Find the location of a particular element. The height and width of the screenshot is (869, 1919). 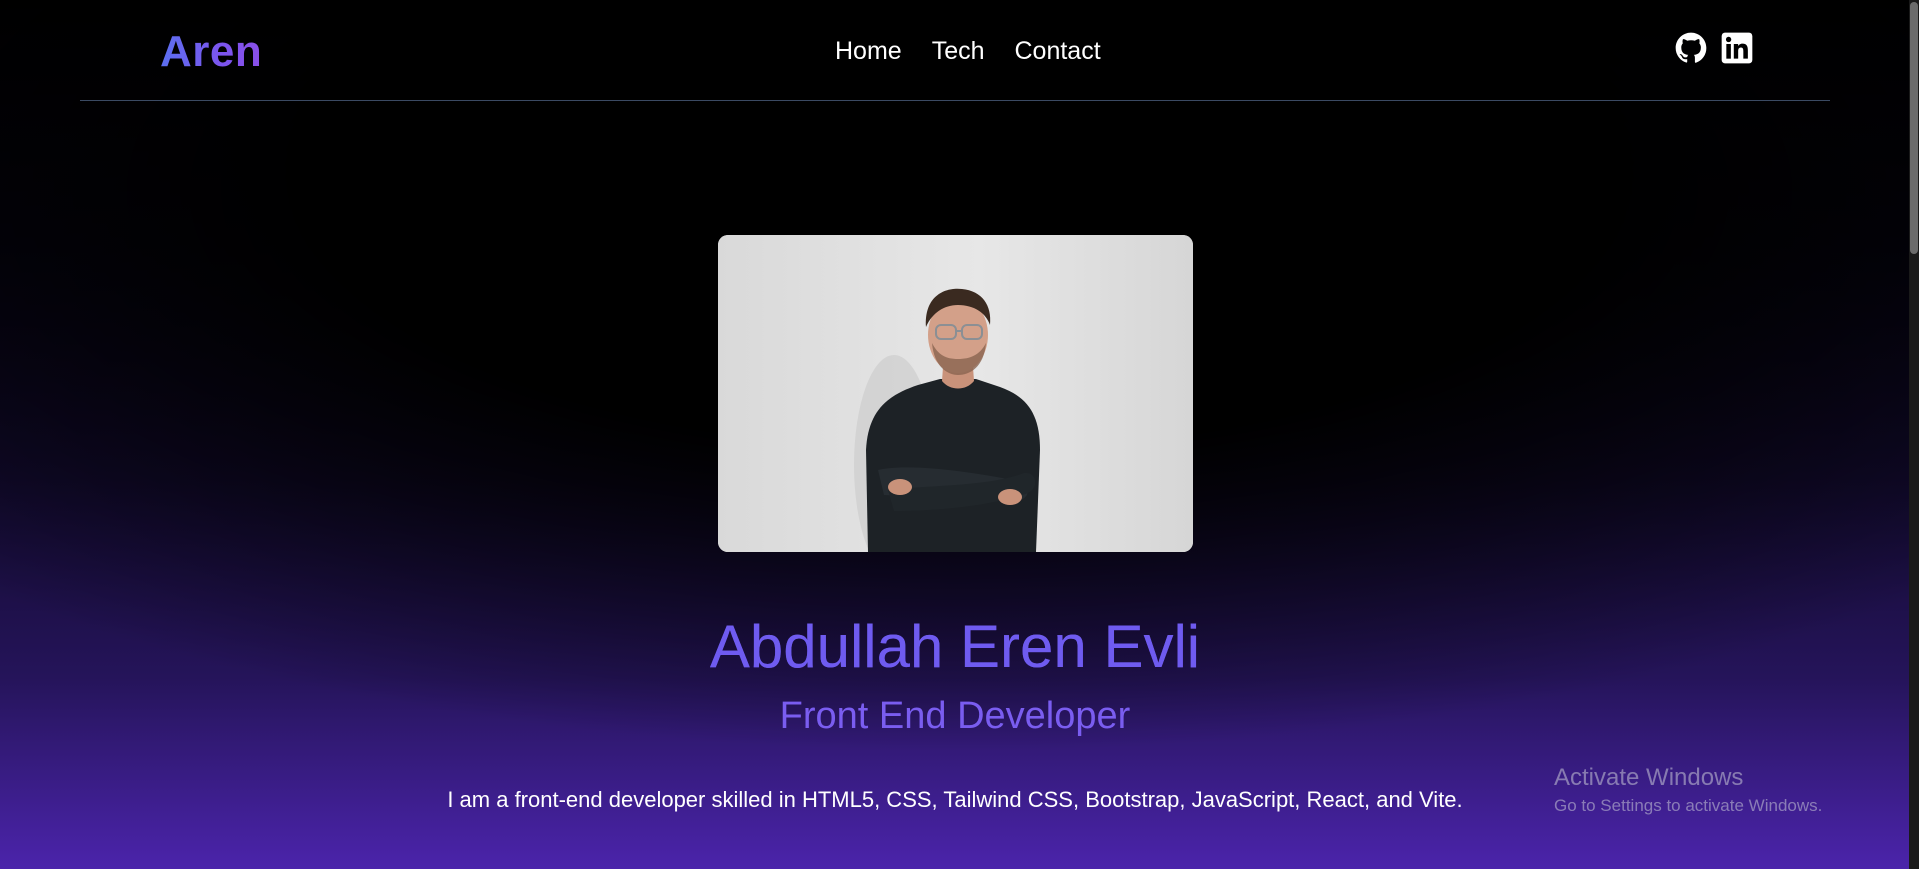

github-icon is located at coordinates (1691, 47).